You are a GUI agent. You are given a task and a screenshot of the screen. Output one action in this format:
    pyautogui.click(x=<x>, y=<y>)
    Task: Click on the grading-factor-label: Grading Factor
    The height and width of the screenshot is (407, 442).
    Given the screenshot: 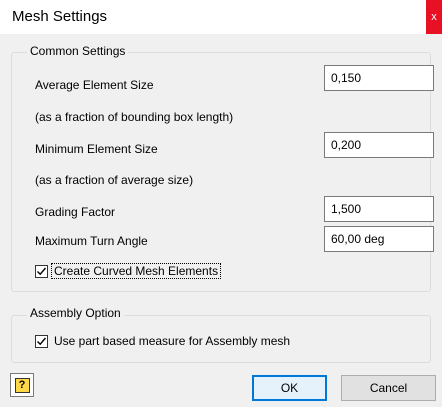 What is the action you would take?
    pyautogui.click(x=75, y=212)
    